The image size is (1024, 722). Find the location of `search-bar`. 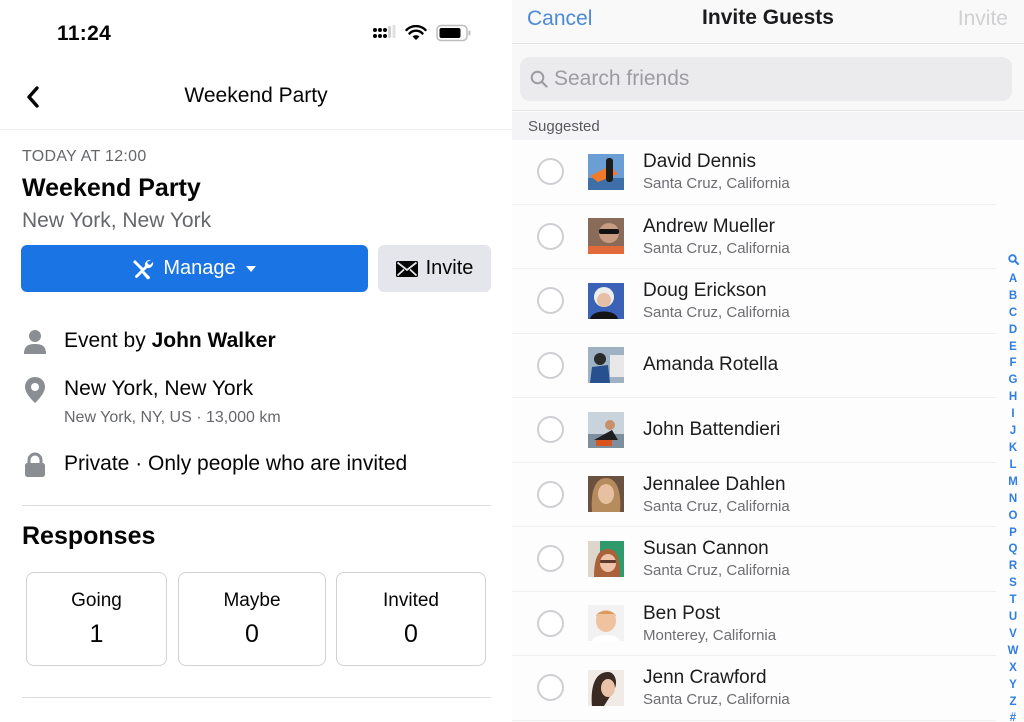

search-bar is located at coordinates (768, 78).